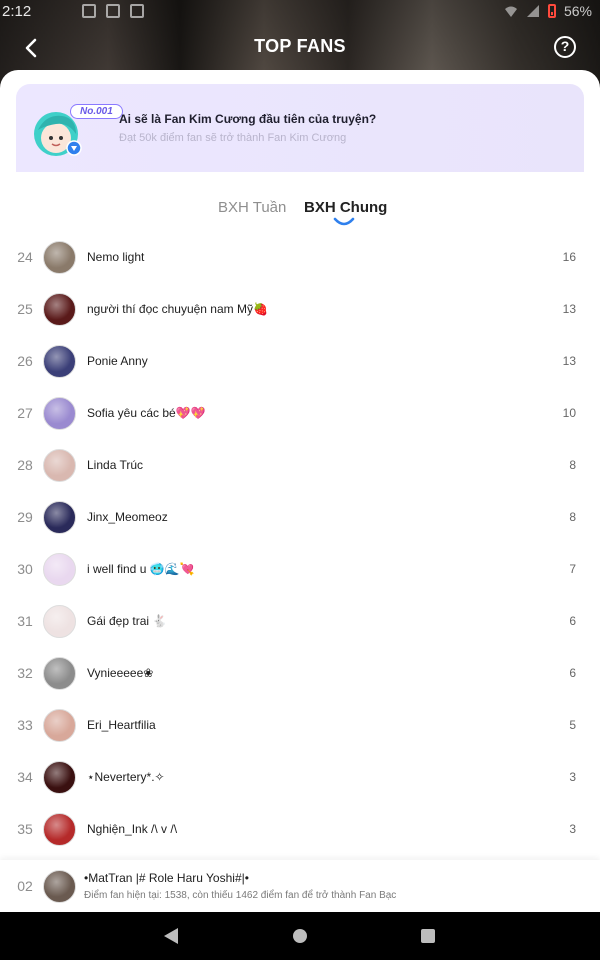  I want to click on tab-weekly: BXH Tuần, so click(252, 207).